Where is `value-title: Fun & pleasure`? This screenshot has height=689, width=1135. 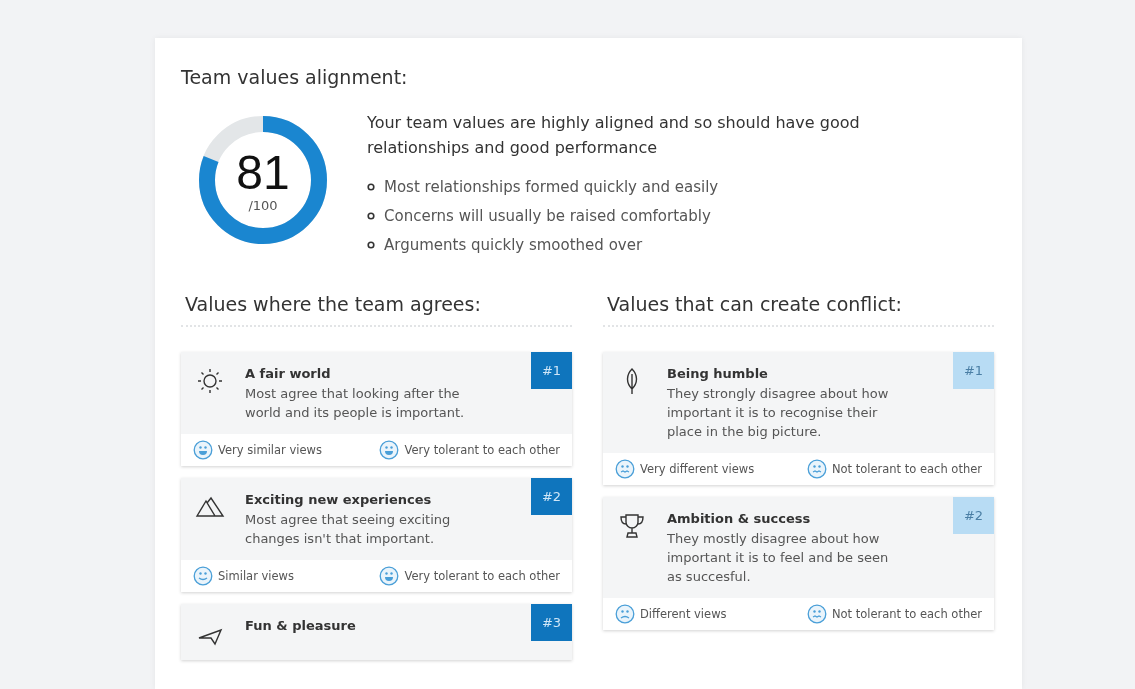
value-title: Fun & pleasure is located at coordinates (300, 625).